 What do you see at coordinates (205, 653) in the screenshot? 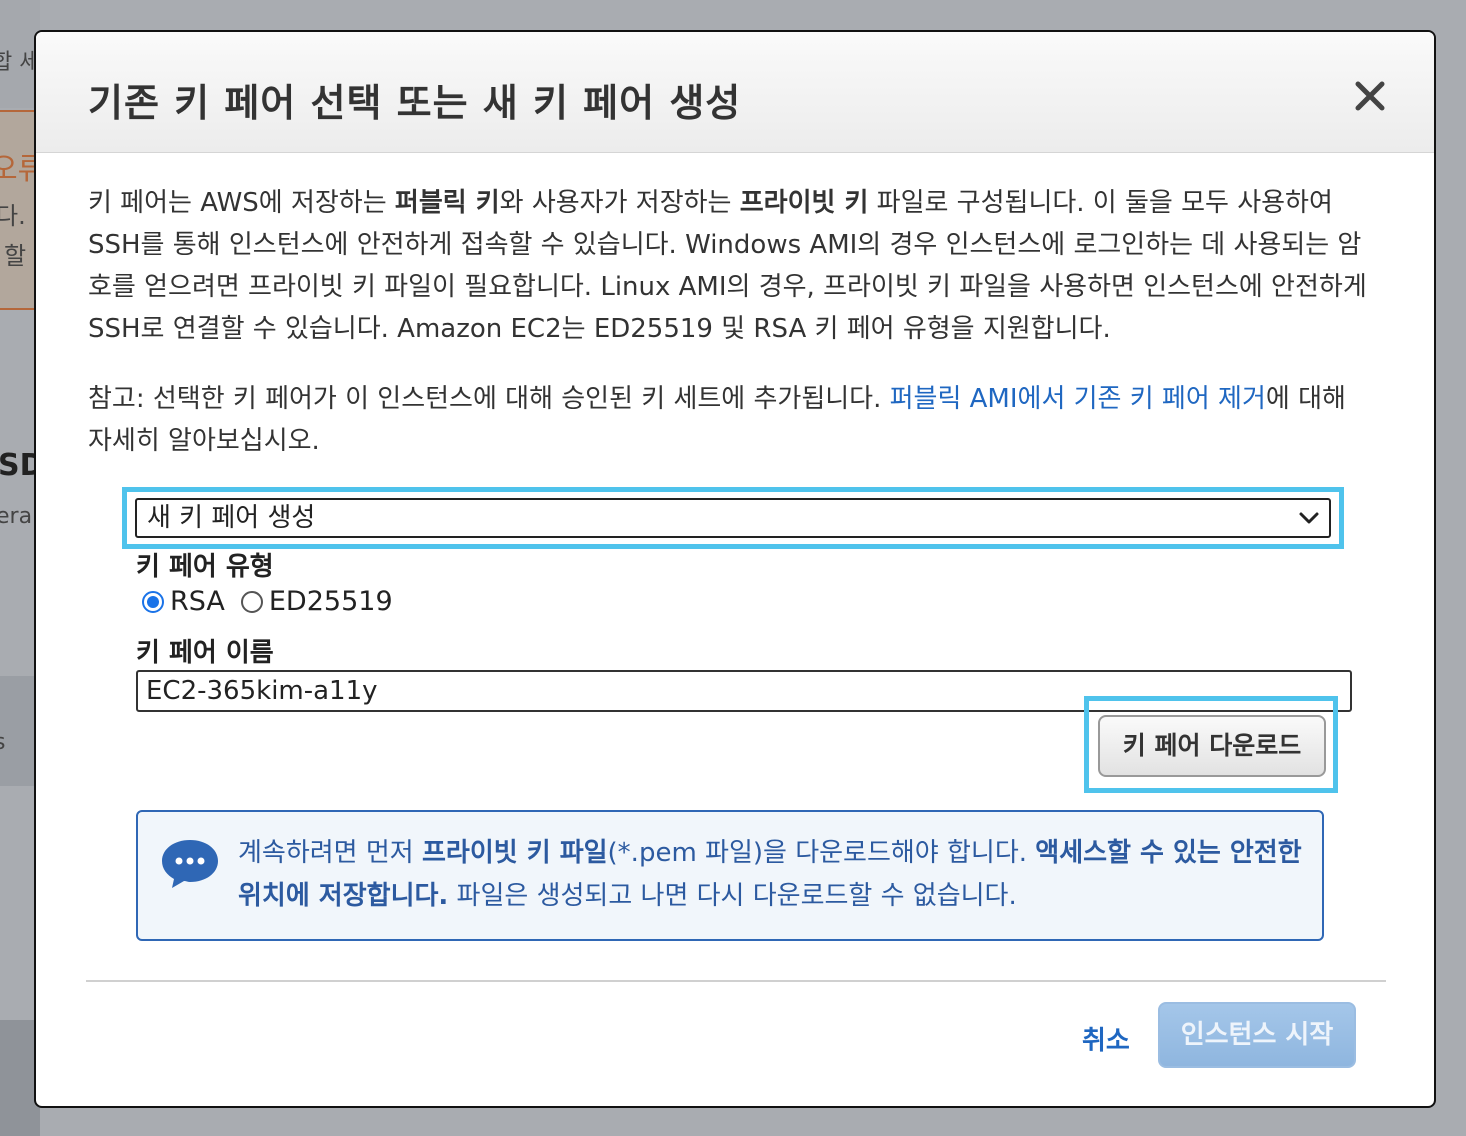
I see `key-name-label: 키 페어 이름` at bounding box center [205, 653].